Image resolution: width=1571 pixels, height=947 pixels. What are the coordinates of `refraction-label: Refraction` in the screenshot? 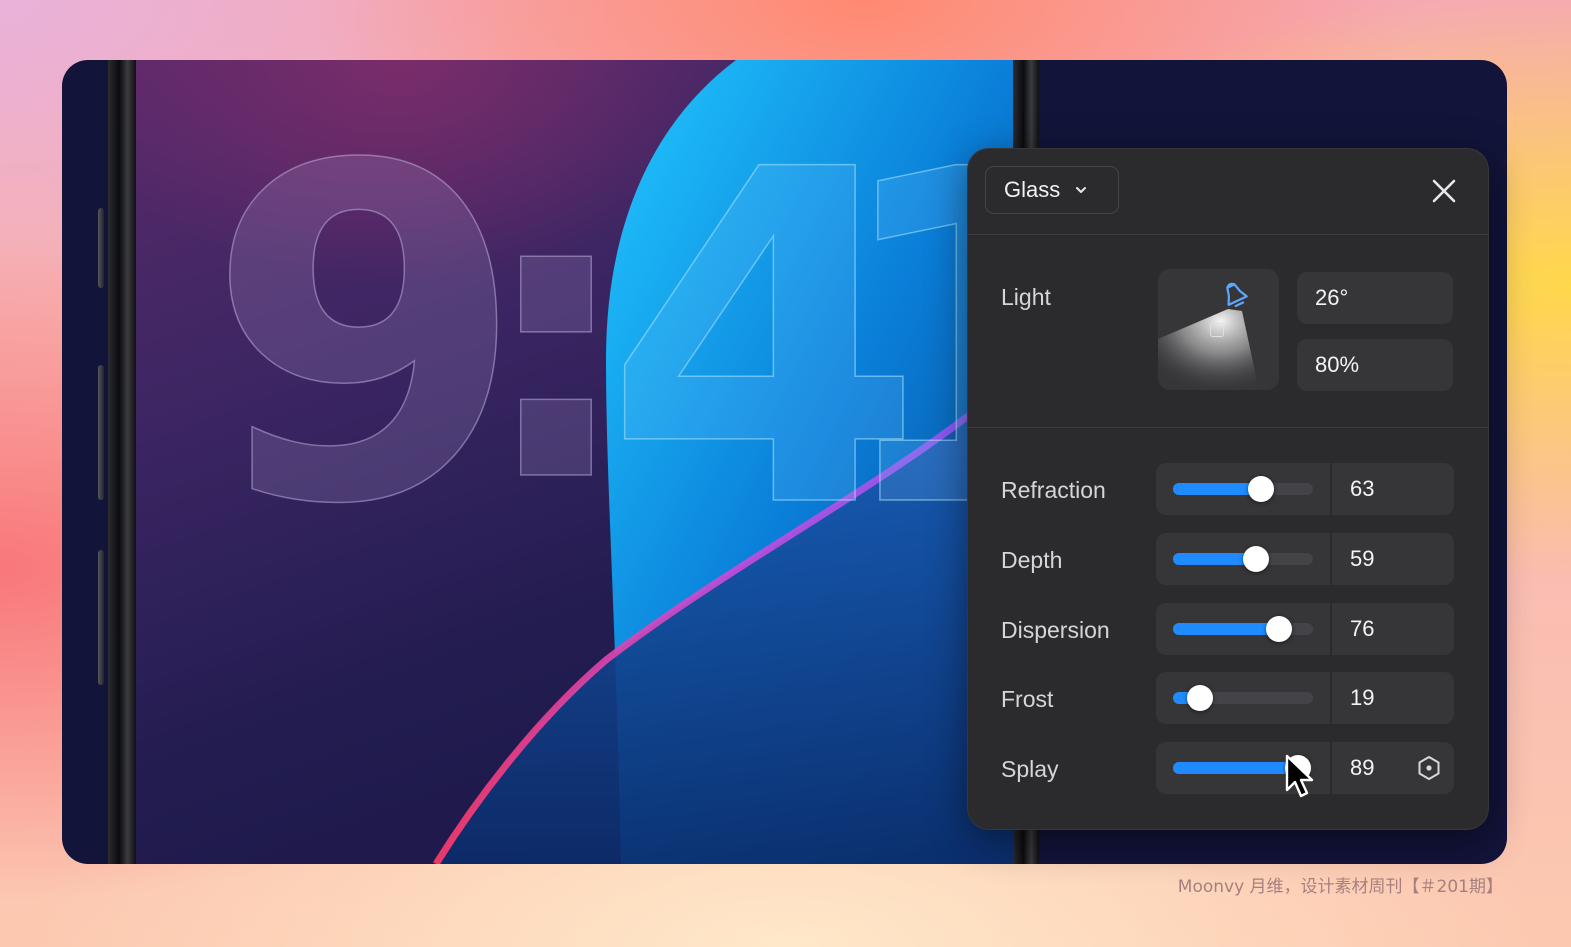 It's located at (1053, 490).